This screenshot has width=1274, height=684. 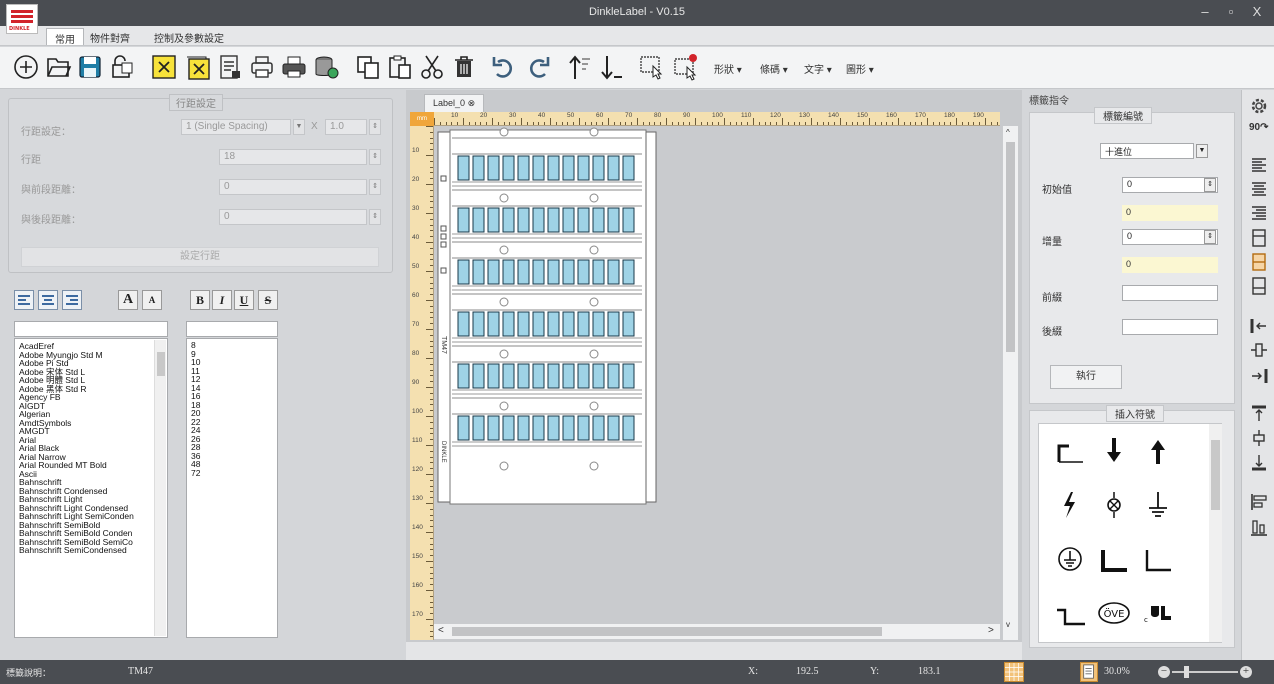 I want to click on tab-home: 常用, so click(x=65, y=37).